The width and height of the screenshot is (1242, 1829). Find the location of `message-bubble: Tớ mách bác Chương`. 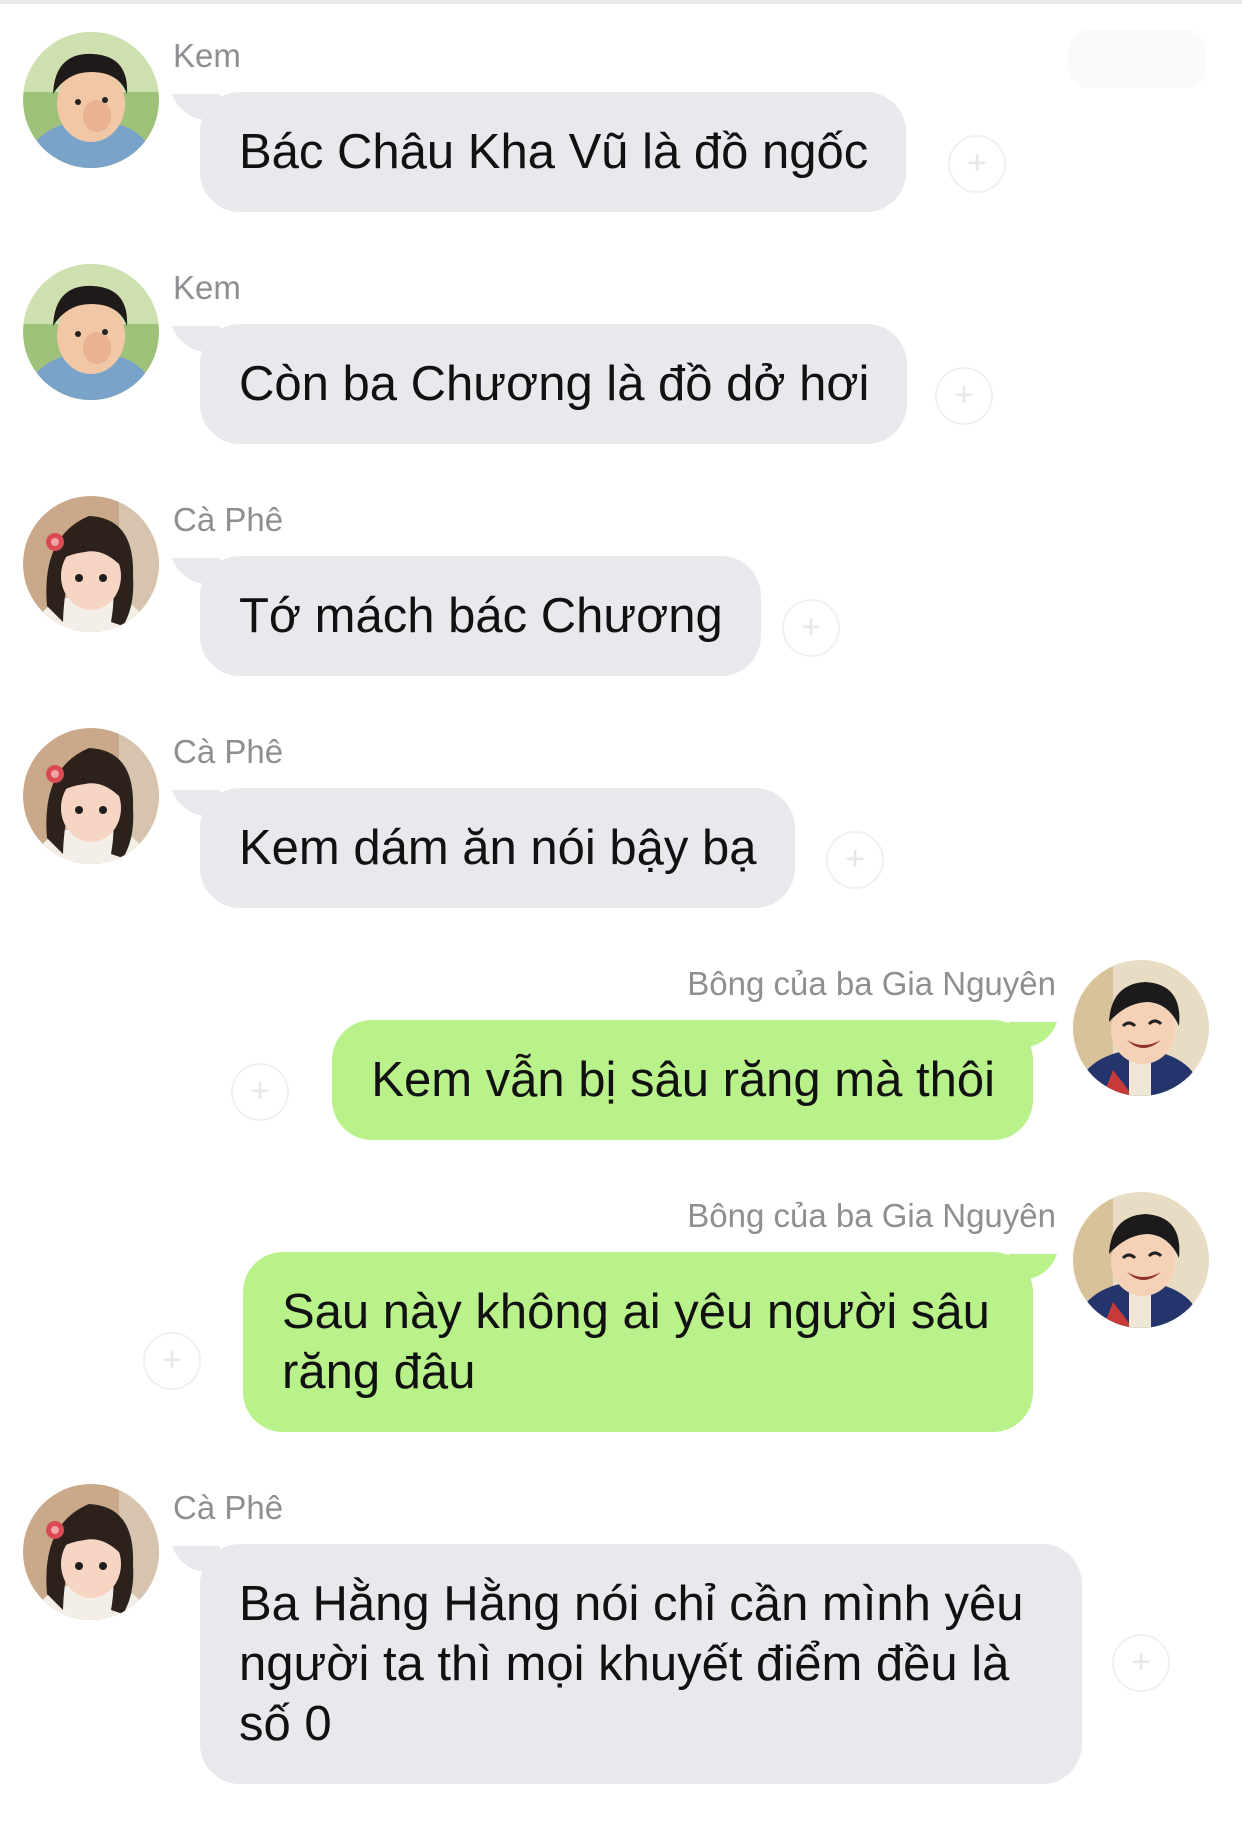

message-bubble: Tớ mách bác Chương is located at coordinates (480, 616).